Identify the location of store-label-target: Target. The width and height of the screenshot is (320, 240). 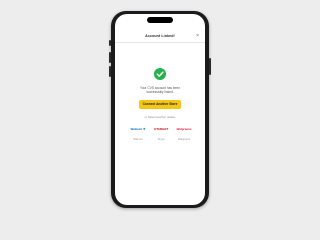
(161, 139).